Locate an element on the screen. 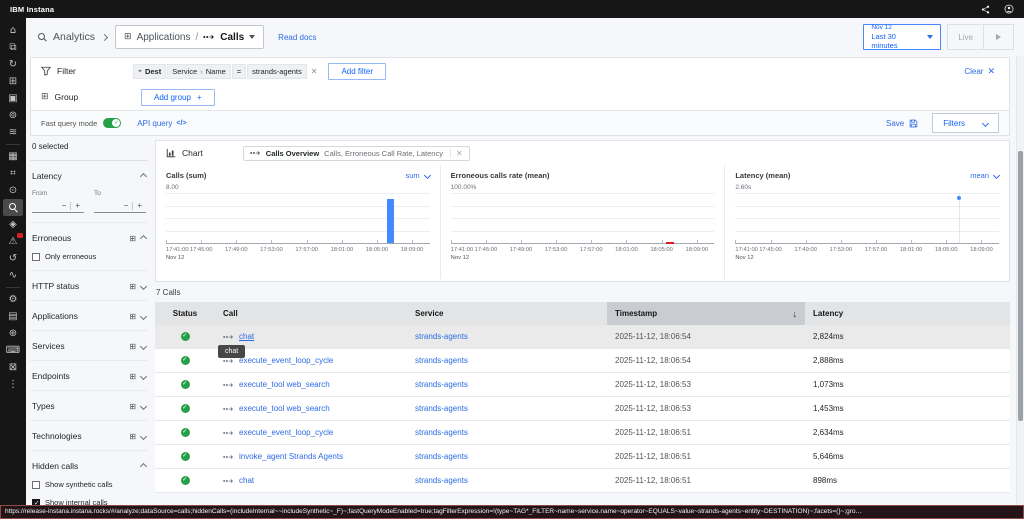 The height and width of the screenshot is (519, 1024). add-filter-button: Add filter is located at coordinates (357, 71).